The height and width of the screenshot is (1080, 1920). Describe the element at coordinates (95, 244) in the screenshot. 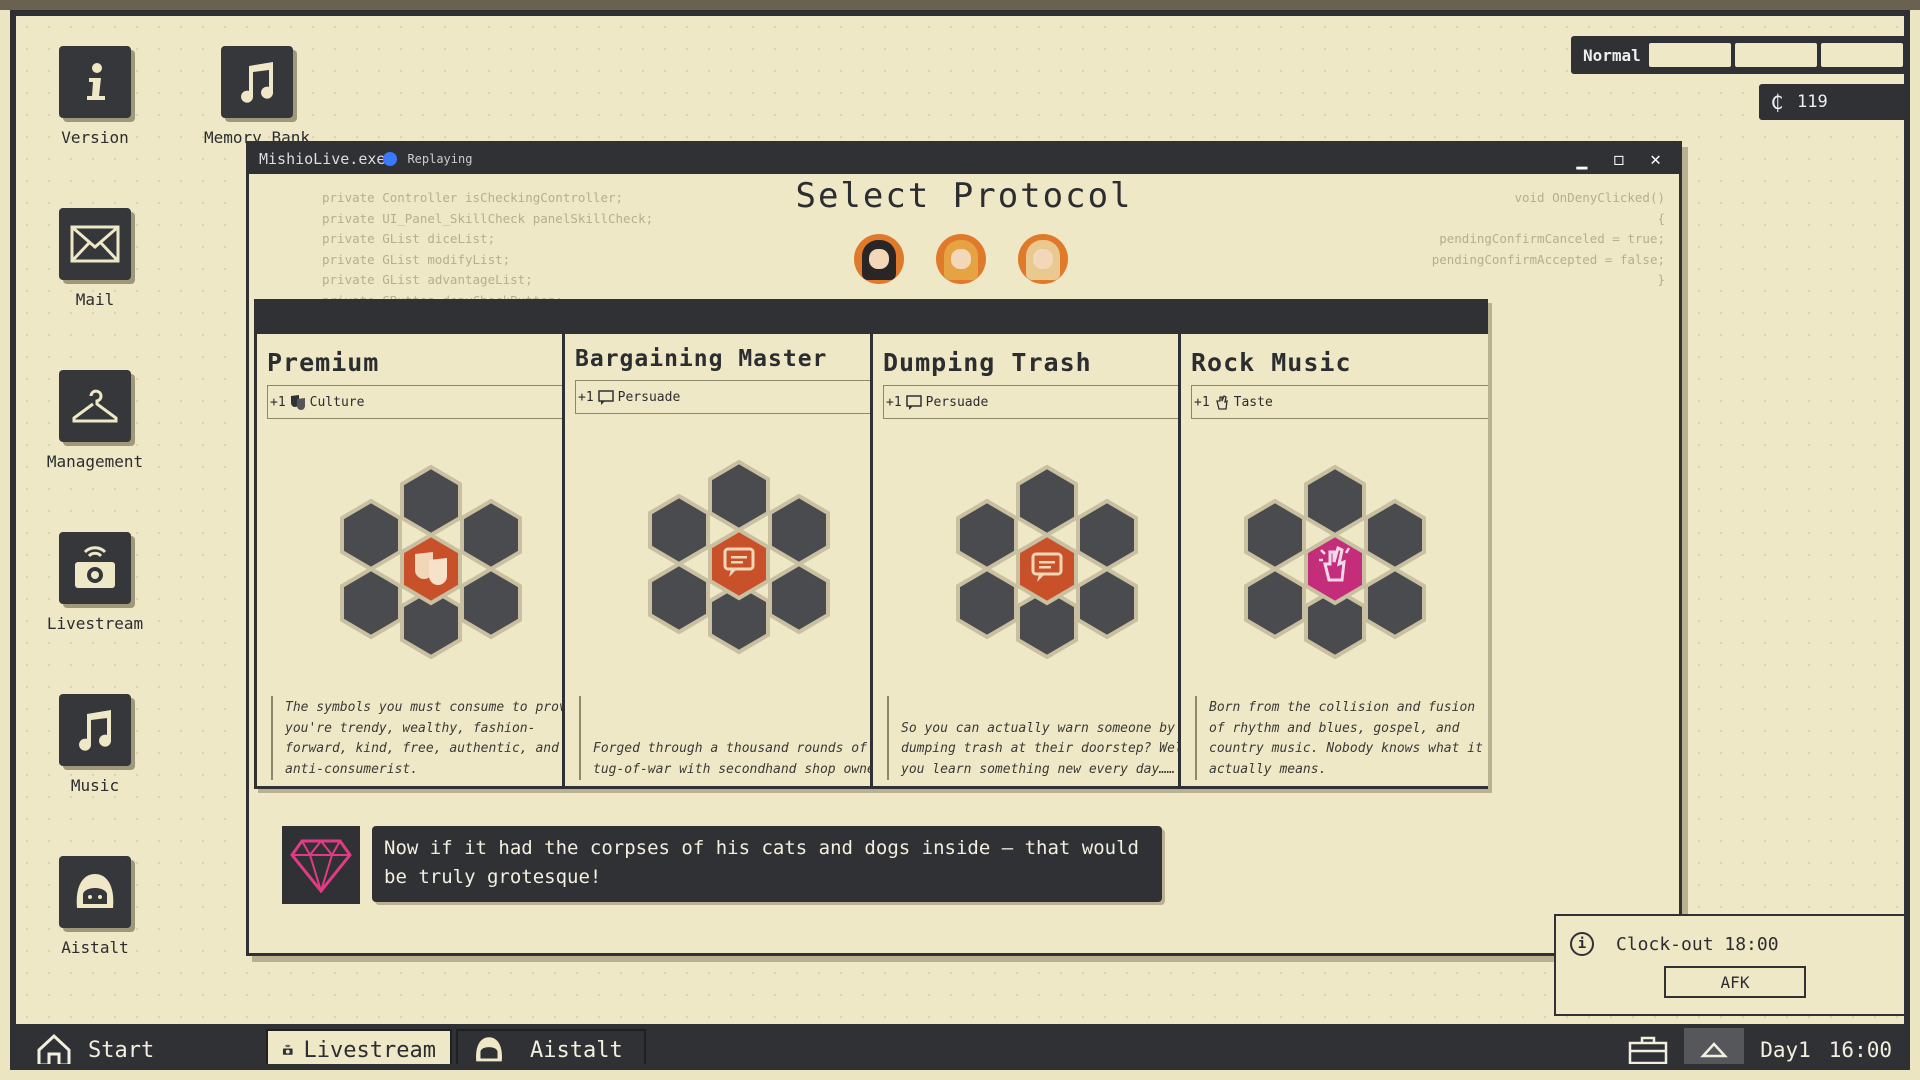

I see `envelope-icon` at that location.